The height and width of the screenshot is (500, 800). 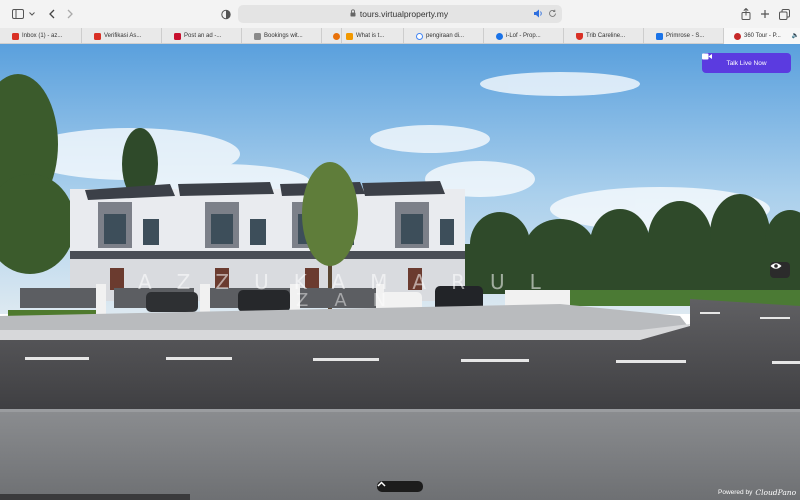 What do you see at coordinates (795, 35) in the screenshot?
I see `speaker-icon: 🔈` at bounding box center [795, 35].